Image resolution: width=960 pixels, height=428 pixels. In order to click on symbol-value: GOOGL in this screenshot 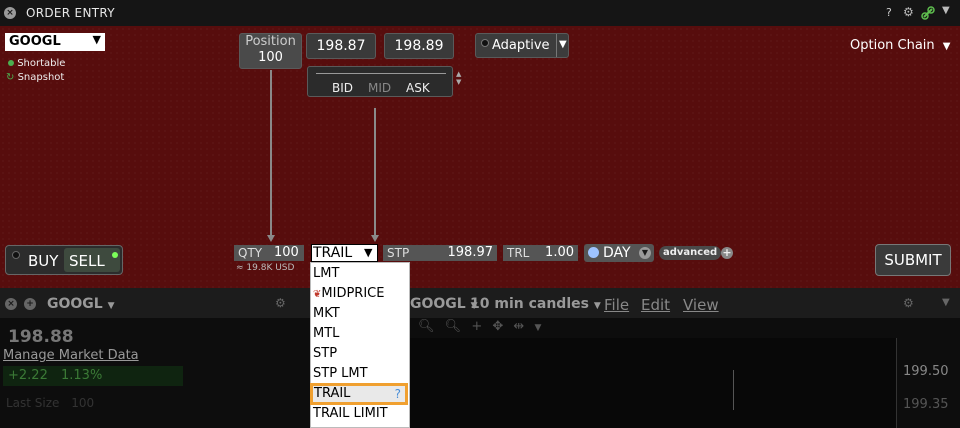, I will do `click(35, 41)`.